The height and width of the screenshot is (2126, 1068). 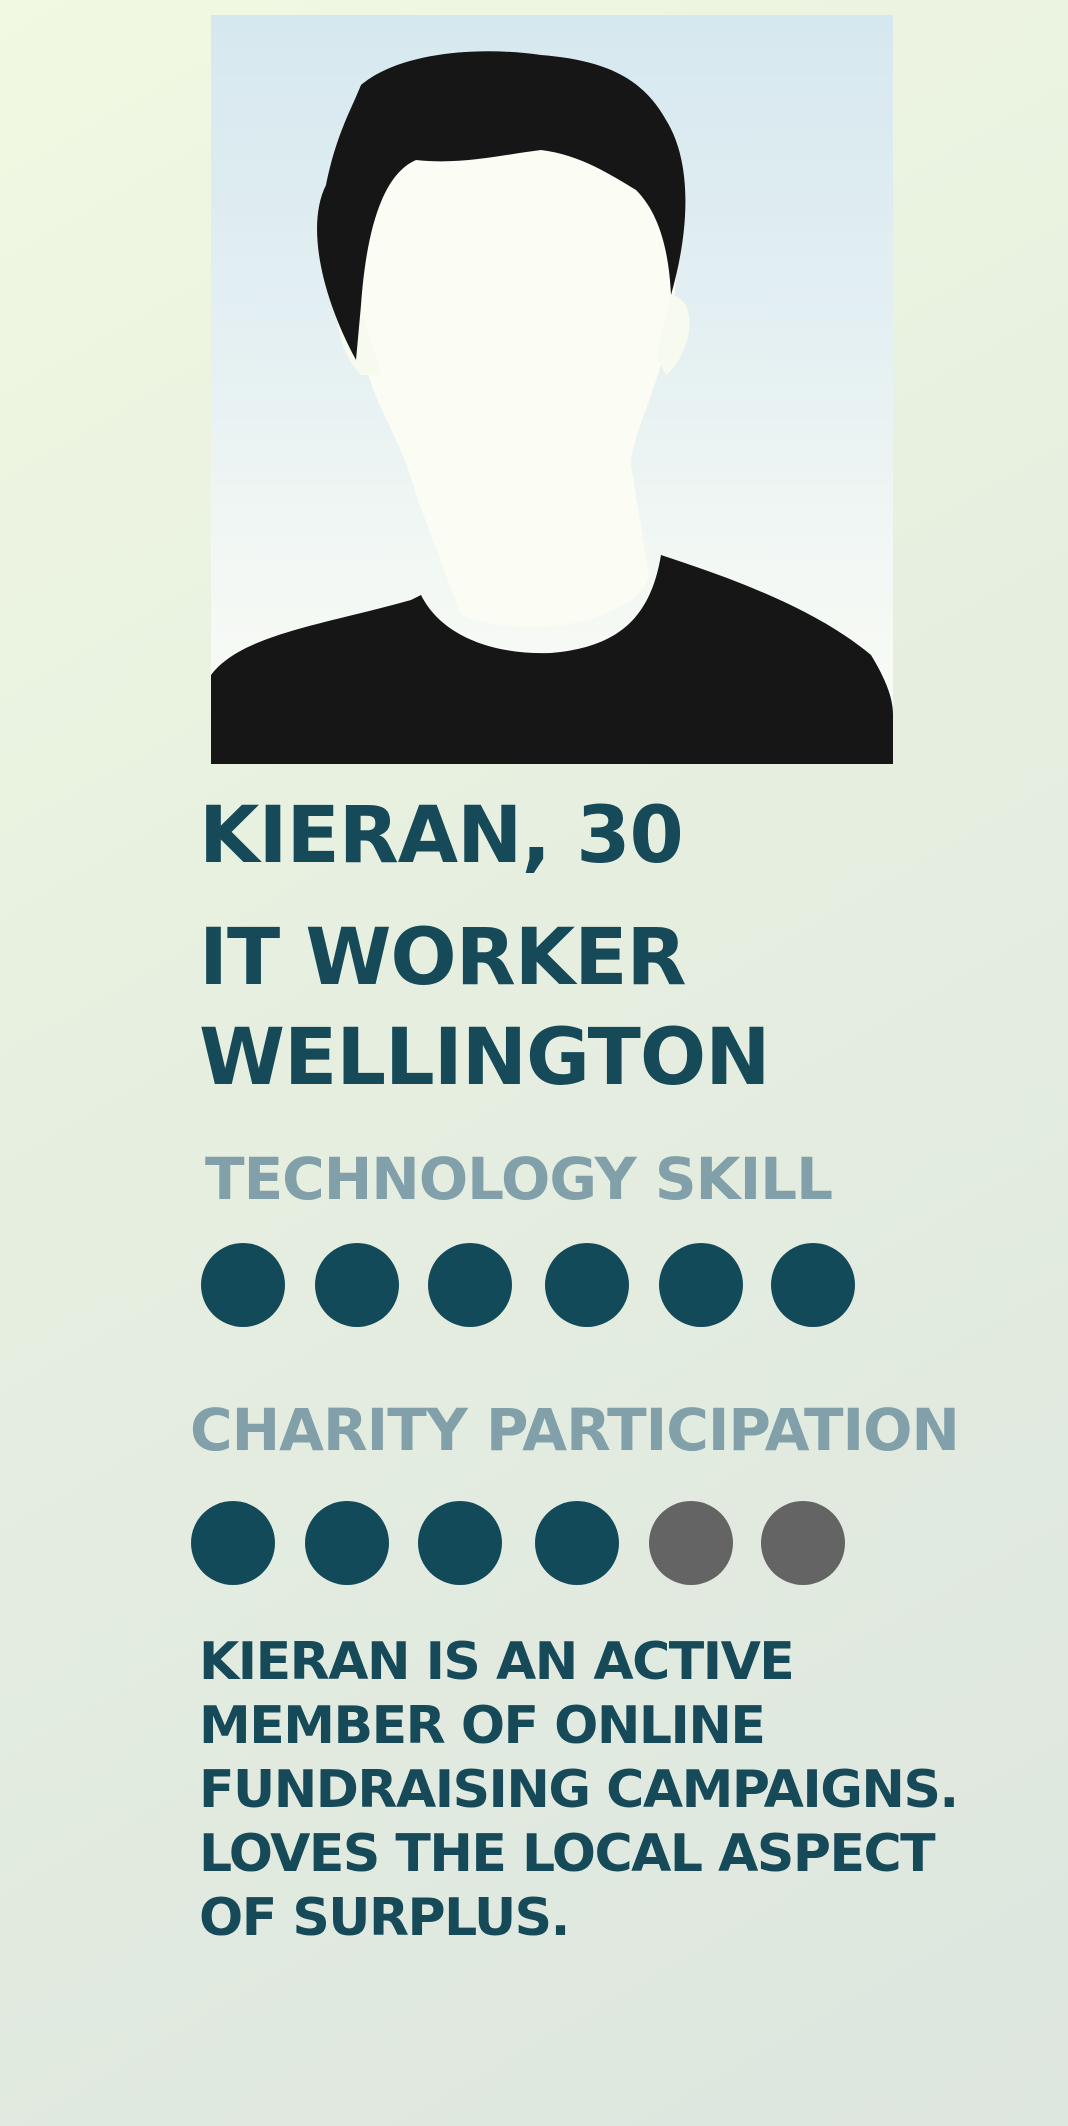 What do you see at coordinates (534, 1546) in the screenshot?
I see `charity-participation-rating` at bounding box center [534, 1546].